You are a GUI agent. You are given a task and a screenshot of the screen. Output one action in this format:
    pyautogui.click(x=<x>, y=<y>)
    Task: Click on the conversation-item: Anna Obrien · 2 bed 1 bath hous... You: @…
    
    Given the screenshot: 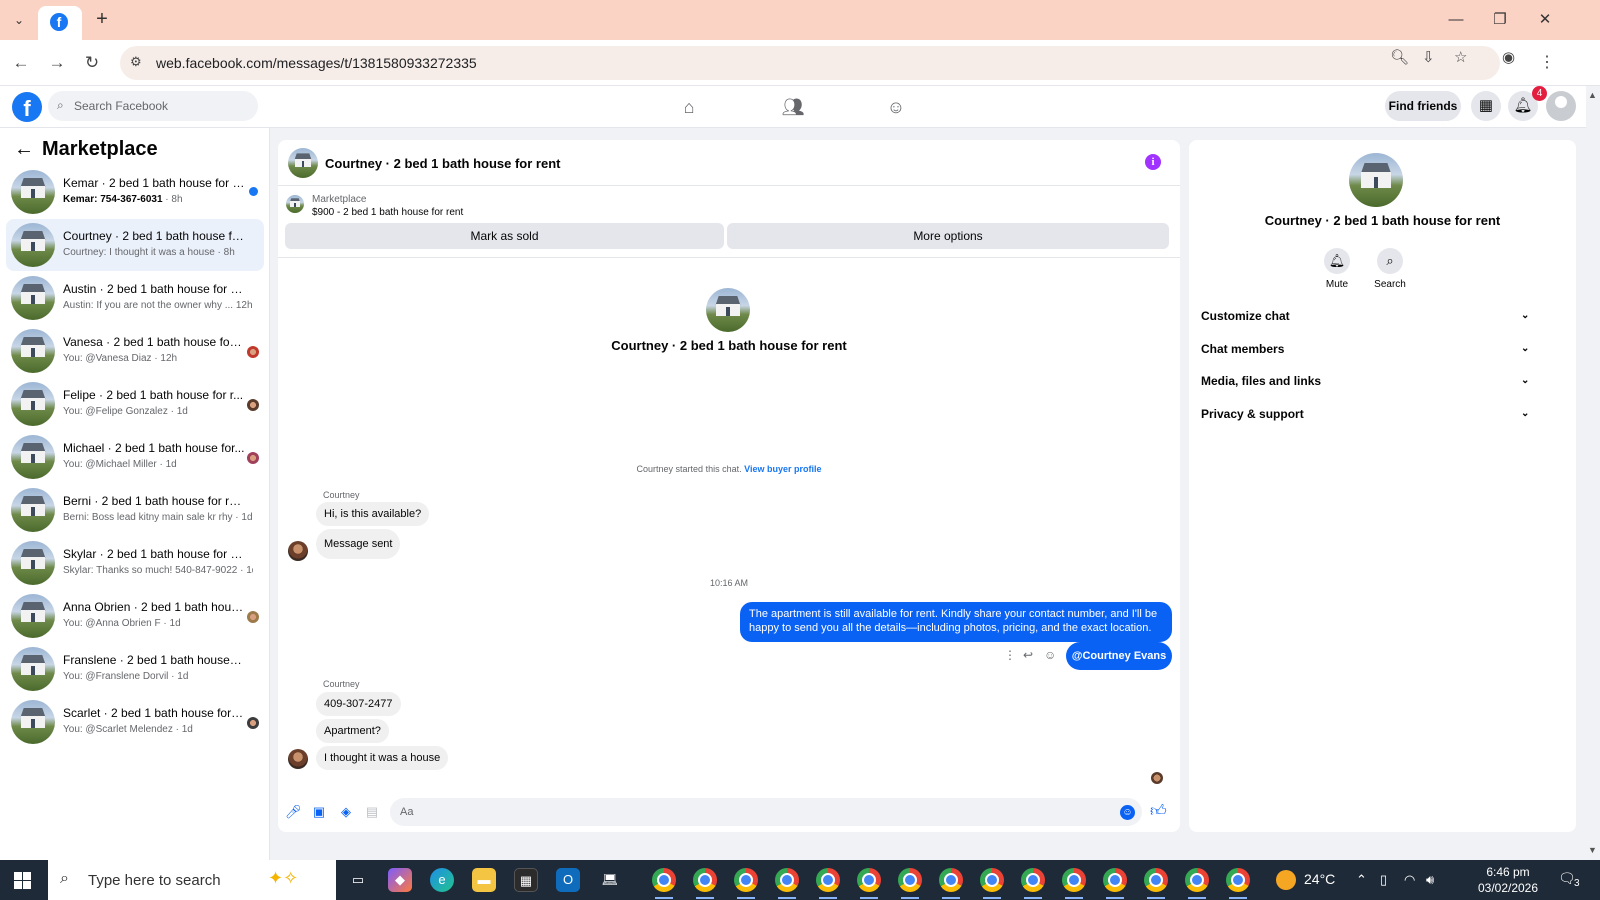 What is the action you would take?
    pyautogui.click(x=135, y=616)
    